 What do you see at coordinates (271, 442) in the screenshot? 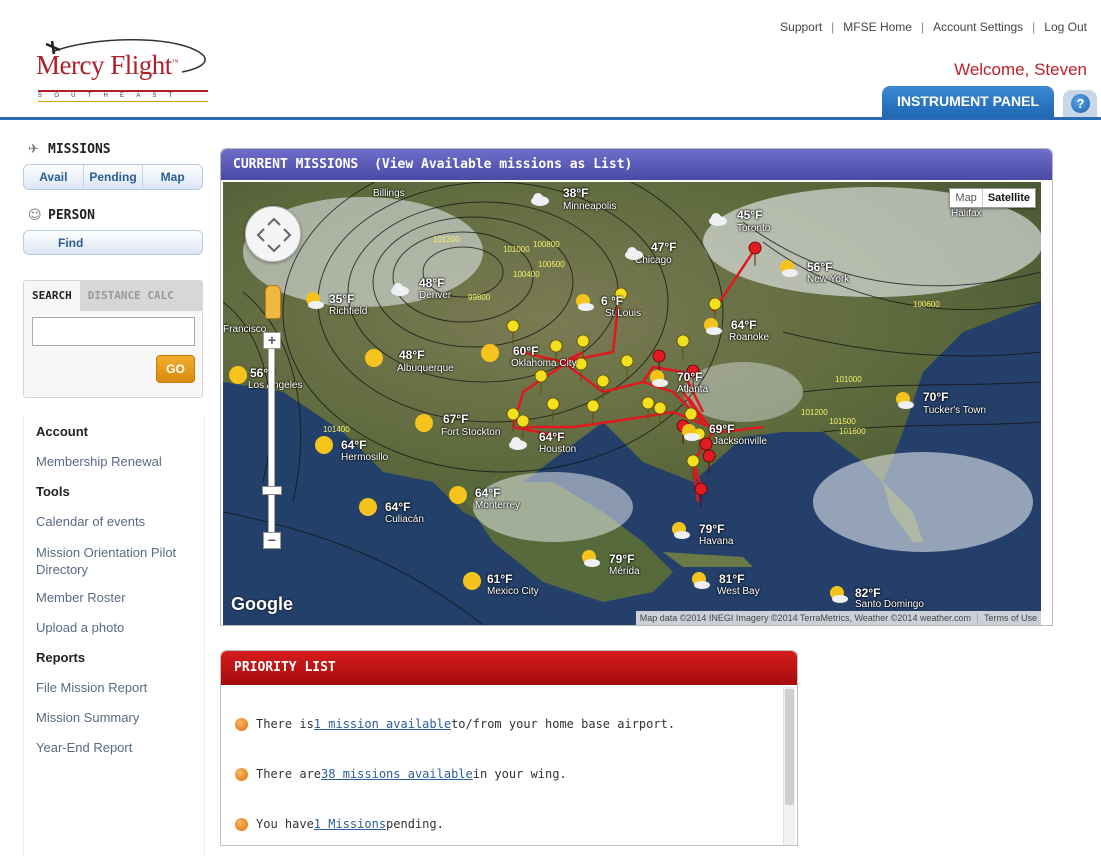
I see `zoom-slider-track` at bounding box center [271, 442].